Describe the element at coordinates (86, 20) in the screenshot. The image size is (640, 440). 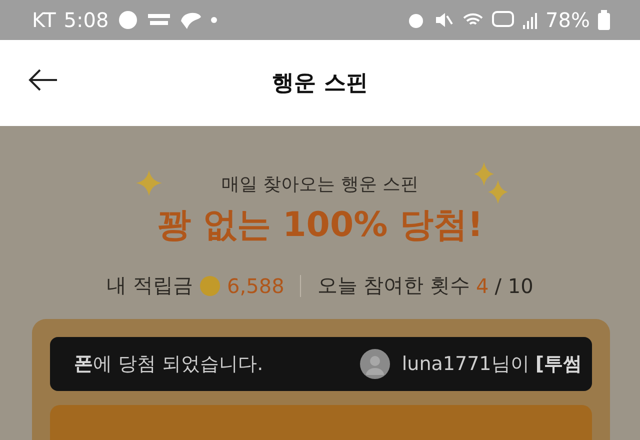
I see `clock: 5:08` at that location.